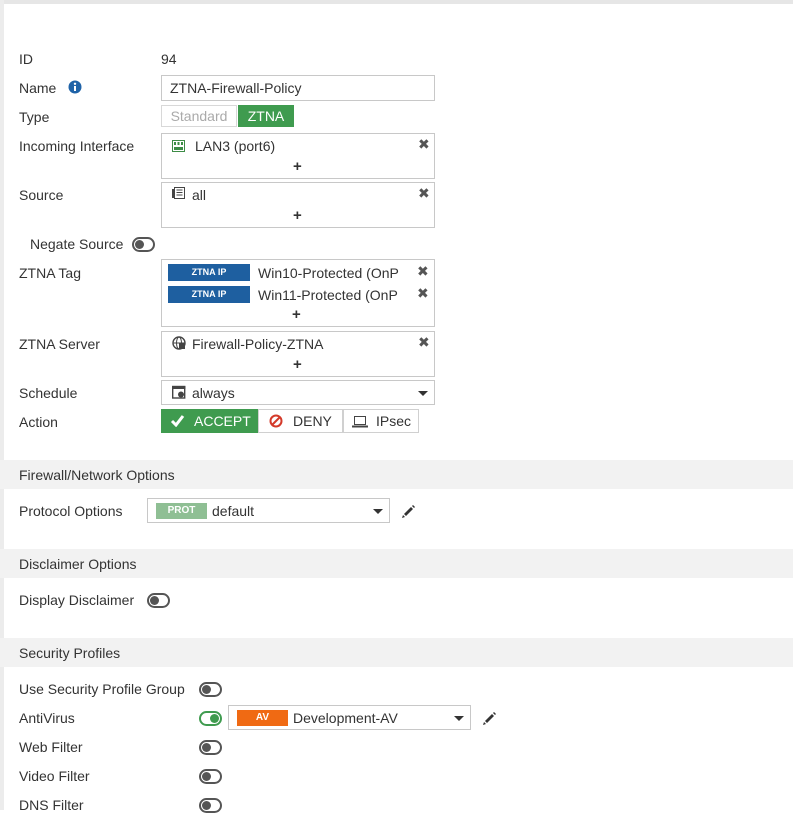  I want to click on laptop-icon, so click(360, 421).